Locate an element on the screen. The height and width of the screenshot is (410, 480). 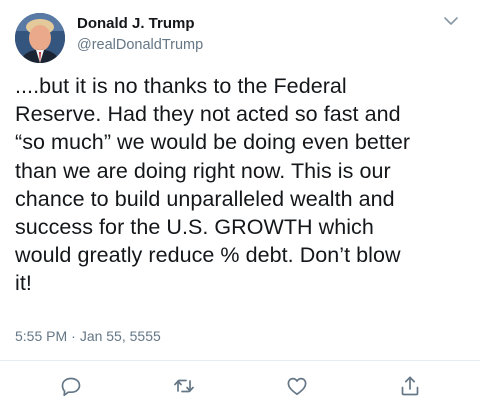
reply-icon is located at coordinates (71, 386).